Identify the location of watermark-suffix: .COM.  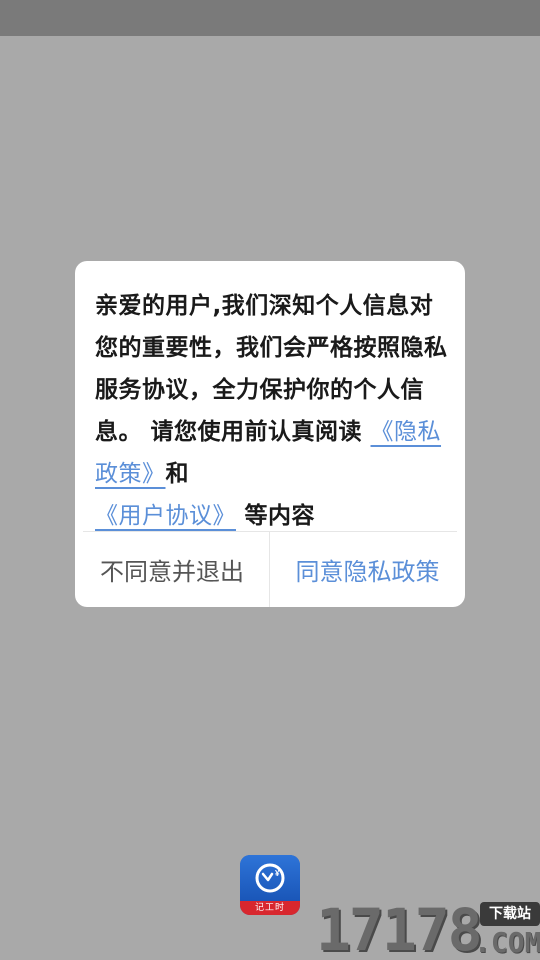
(507, 942).